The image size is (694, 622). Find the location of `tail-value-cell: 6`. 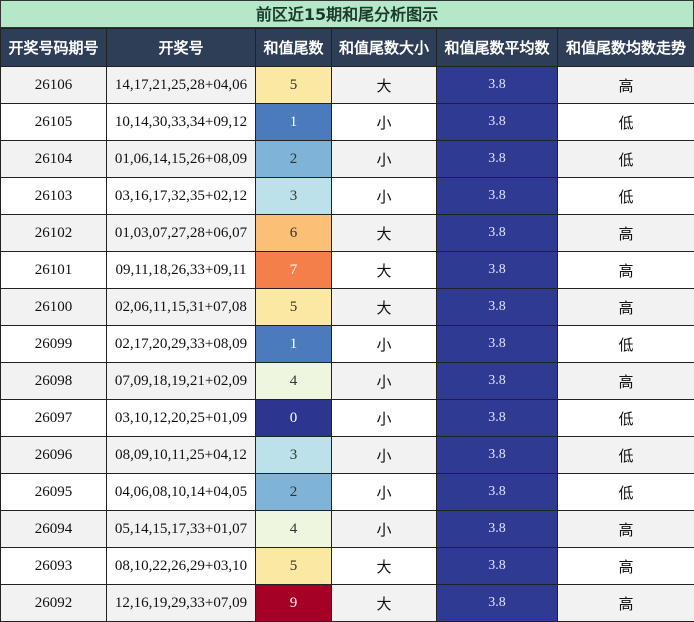

tail-value-cell: 6 is located at coordinates (294, 233).